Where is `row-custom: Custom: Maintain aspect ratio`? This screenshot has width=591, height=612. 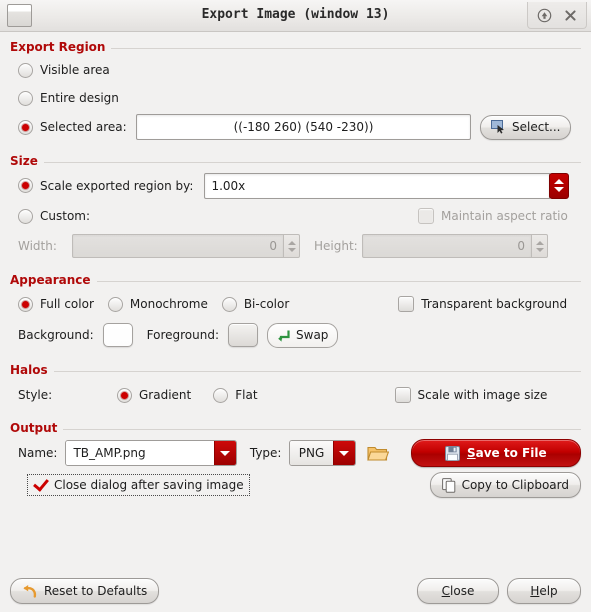
row-custom: Custom: Maintain aspect ratio is located at coordinates (299, 216).